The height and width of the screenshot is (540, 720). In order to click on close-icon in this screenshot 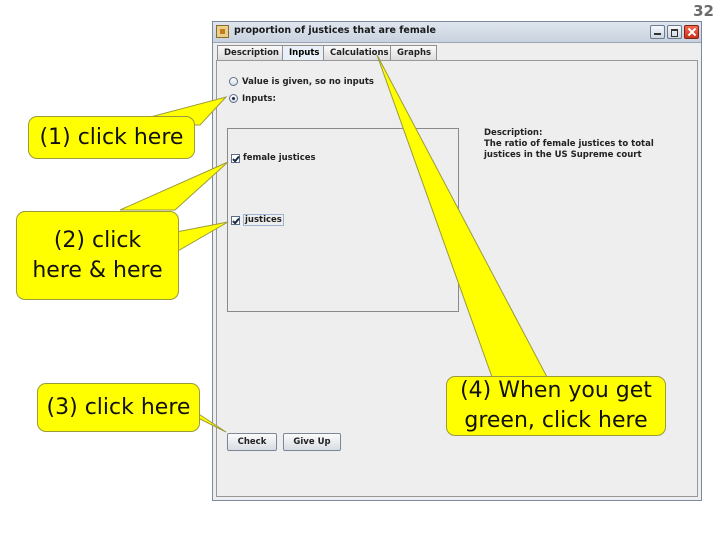, I will do `click(691, 32)`.